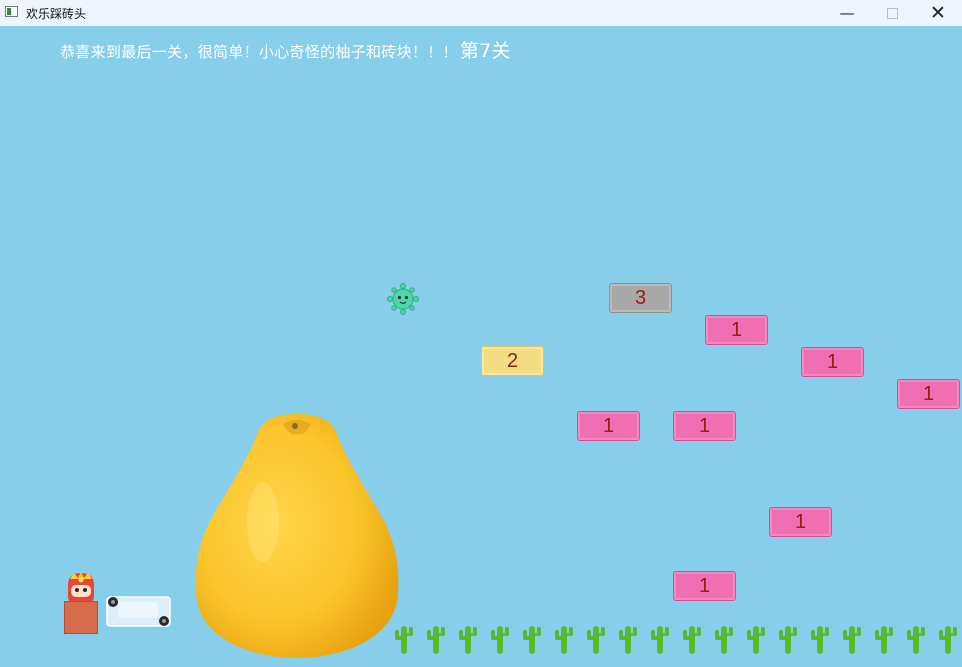 The width and height of the screenshot is (962, 667). I want to click on minimize-icon: —, so click(847, 13).